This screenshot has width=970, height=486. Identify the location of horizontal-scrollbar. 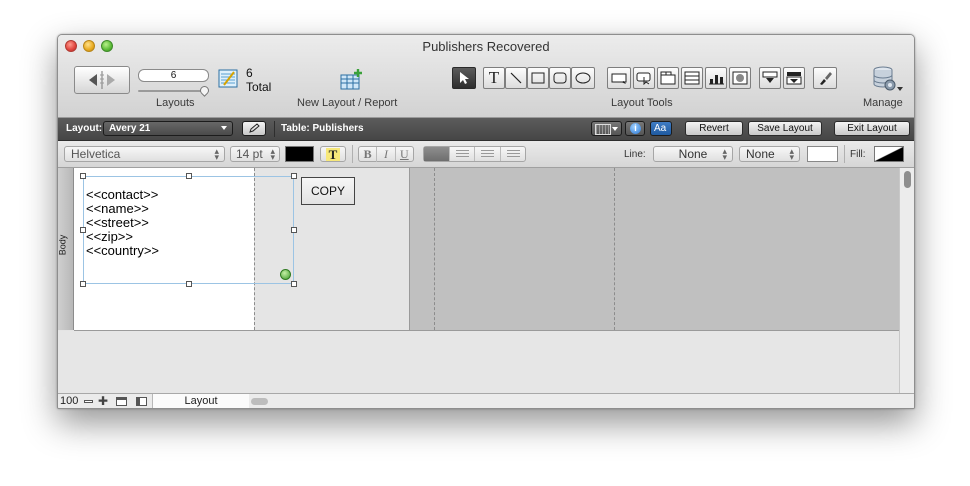
(581, 401).